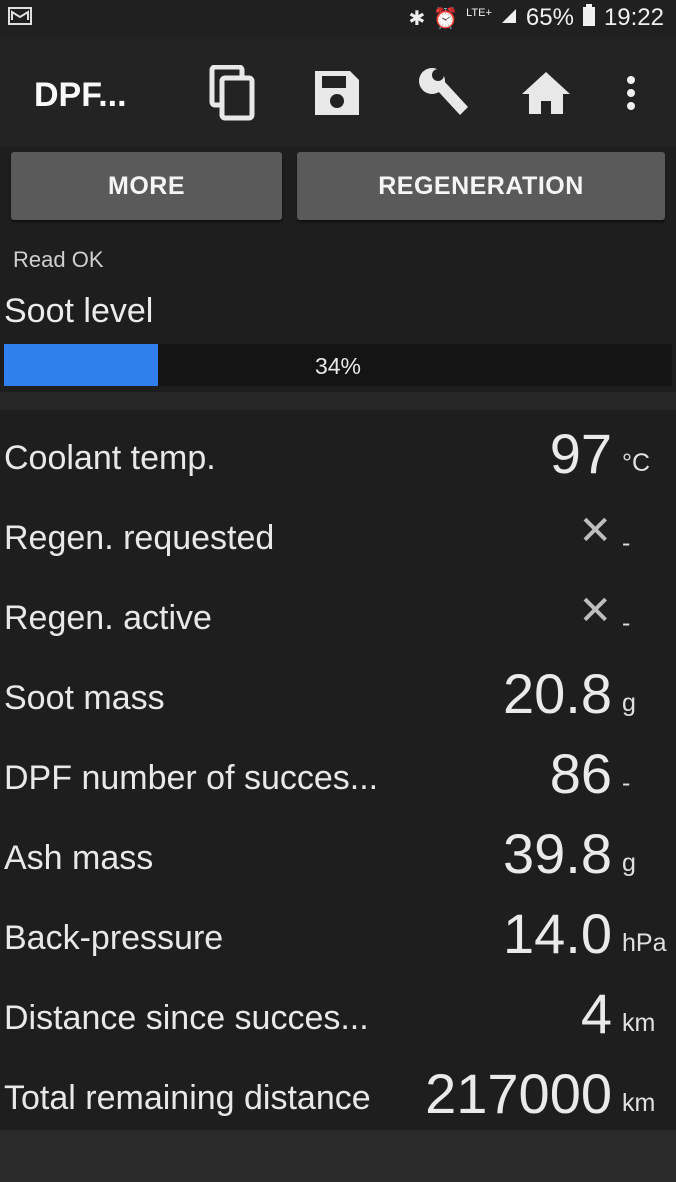  Describe the element at coordinates (557, 693) in the screenshot. I see `parameter-value: 20.8` at that location.